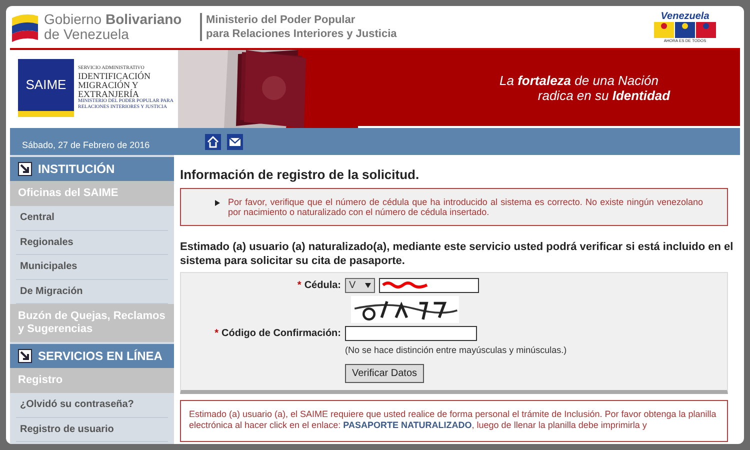 The height and width of the screenshot is (450, 750). I want to click on notice-text: Estimado (a) usuario (a), el SAIME requiere que usted realice de forma personal el trámite de Inclusión. Por favor obtenga la planilla electrónica al hacer click en el enlace: PASAPORTE NATURALIZADO, luego de llenar la planilla debe imprimirla y, so click(453, 420).